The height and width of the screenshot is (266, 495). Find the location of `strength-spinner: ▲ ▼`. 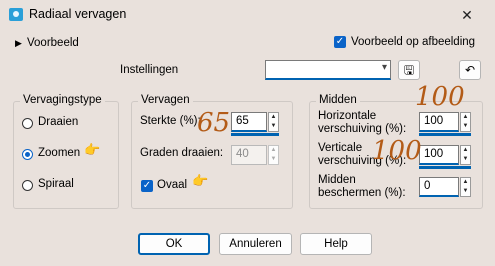

strength-spinner: ▲ ▼ is located at coordinates (273, 122).